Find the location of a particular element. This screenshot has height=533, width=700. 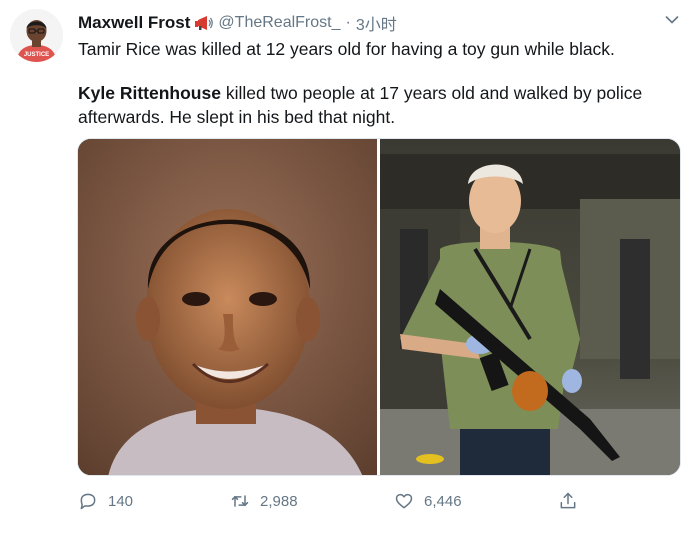

reply-button: 140 is located at coordinates (105, 501).